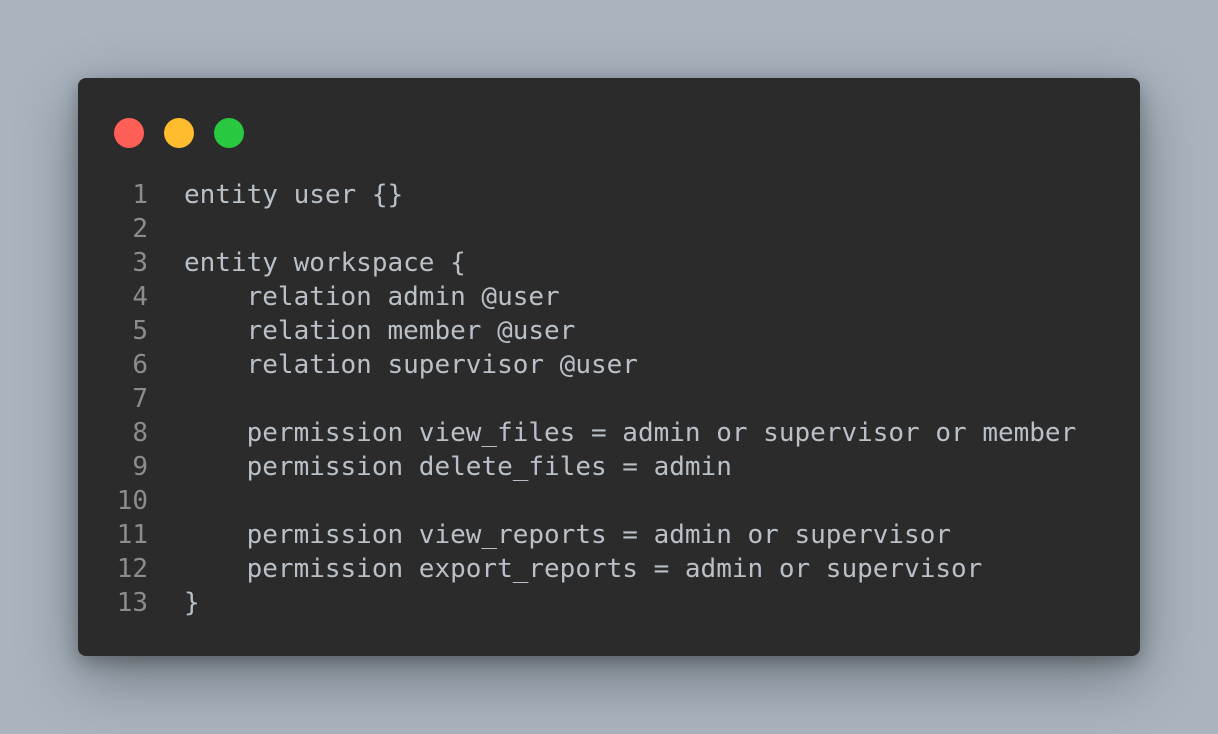 Image resolution: width=1218 pixels, height=734 pixels. I want to click on line-number: 2, so click(140, 229).